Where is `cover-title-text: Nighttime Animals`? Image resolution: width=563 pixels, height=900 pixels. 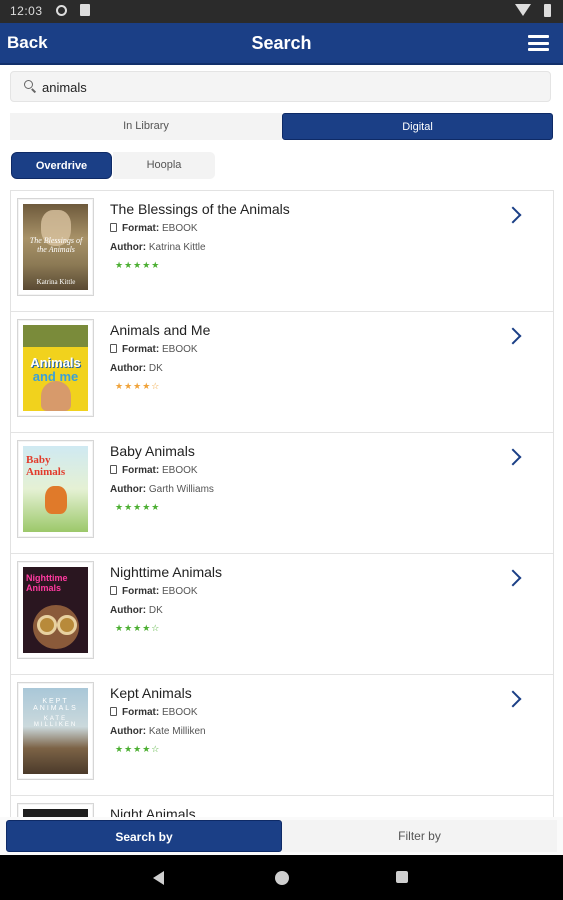
cover-title-text: Nighttime Animals is located at coordinates (47, 583).